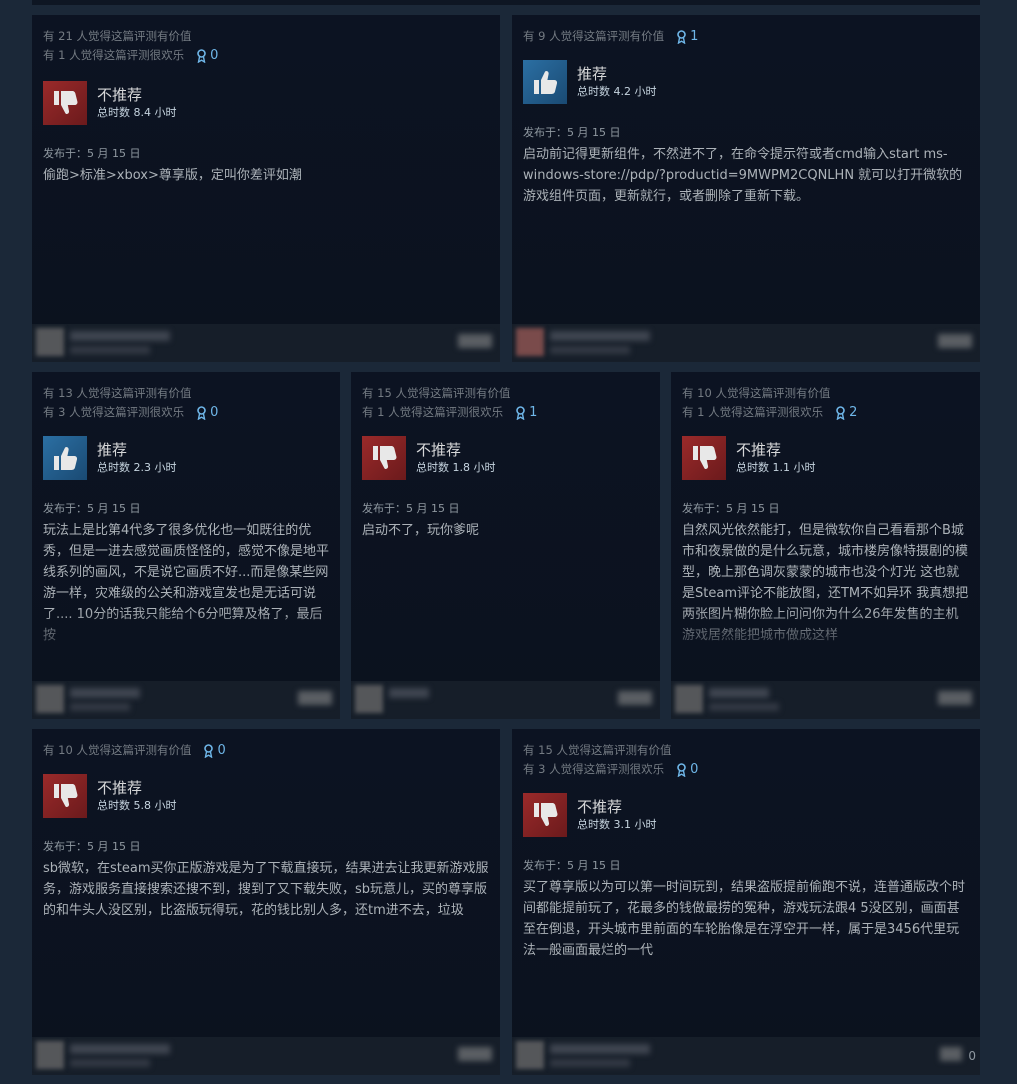 Image resolution: width=1017 pixels, height=1084 pixels. What do you see at coordinates (617, 91) in the screenshot?
I see `hours-played: 总时数 4.2 小时` at bounding box center [617, 91].